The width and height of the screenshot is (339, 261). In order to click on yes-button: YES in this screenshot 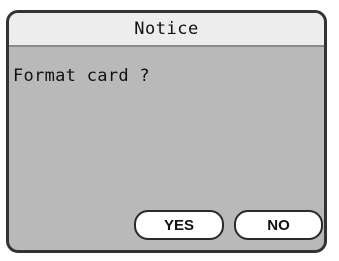, I will do `click(179, 225)`.